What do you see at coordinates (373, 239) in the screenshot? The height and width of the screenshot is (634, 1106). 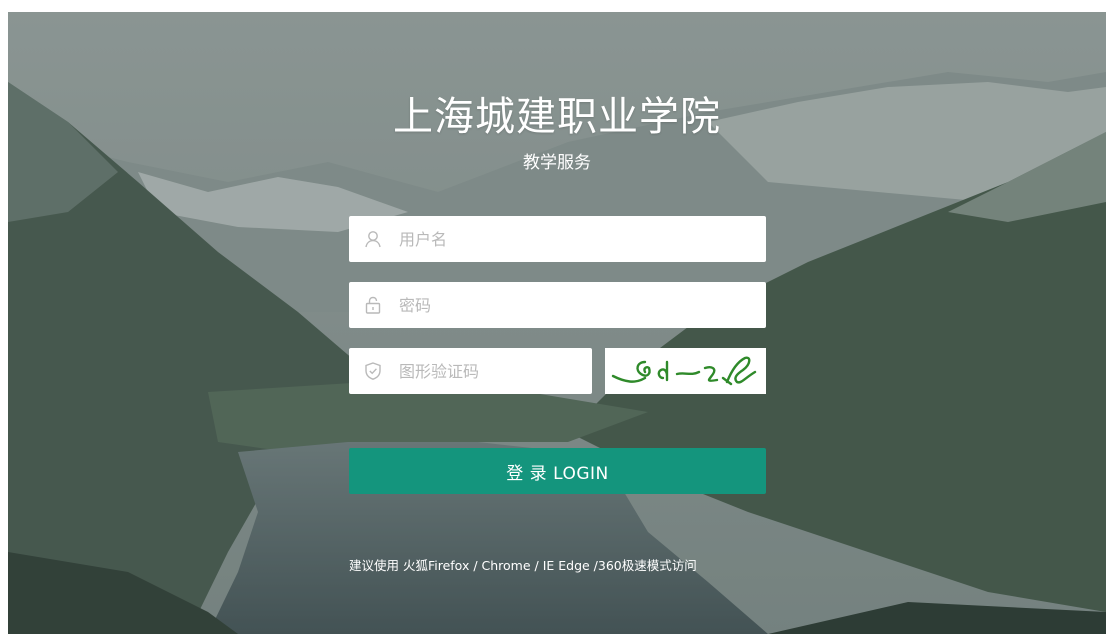 I see `user-icon` at bounding box center [373, 239].